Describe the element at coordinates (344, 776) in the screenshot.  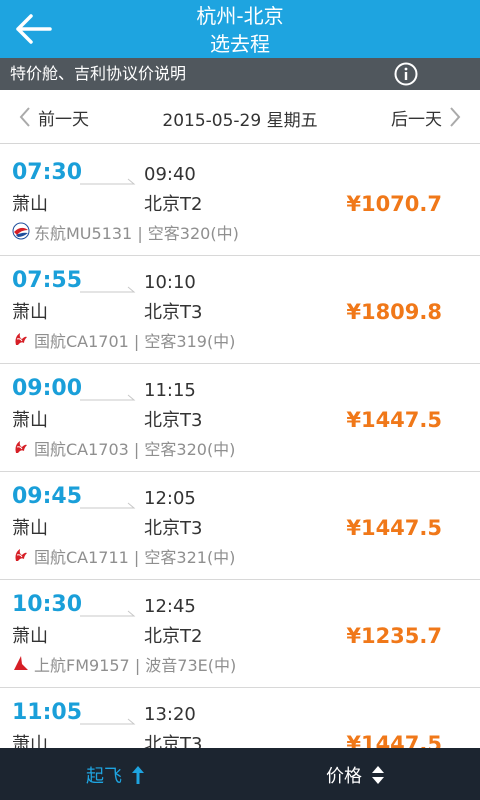
I see `sort-price-label: 价格` at that location.